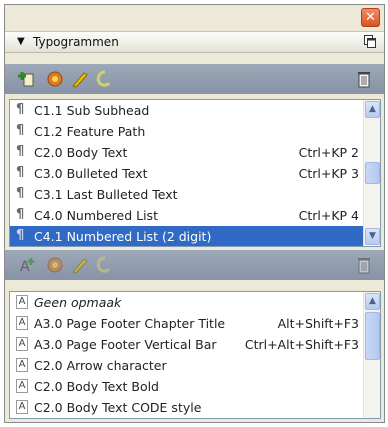  What do you see at coordinates (328, 173) in the screenshot?
I see `style-shortcut: Ctrl+KP 3` at bounding box center [328, 173].